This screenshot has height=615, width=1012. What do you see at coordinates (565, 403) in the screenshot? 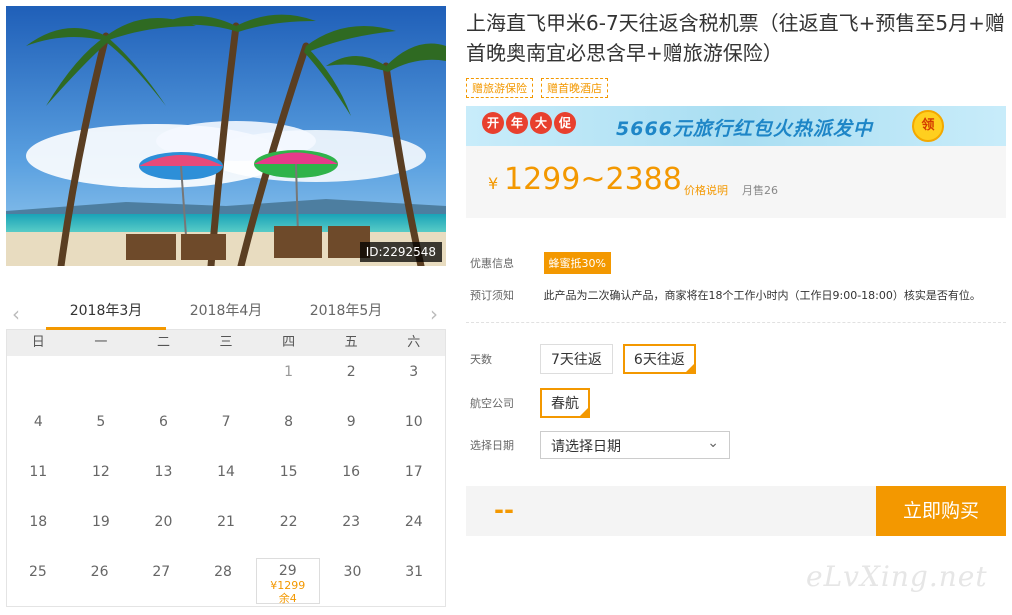
I see `airline-option: 春航` at bounding box center [565, 403].